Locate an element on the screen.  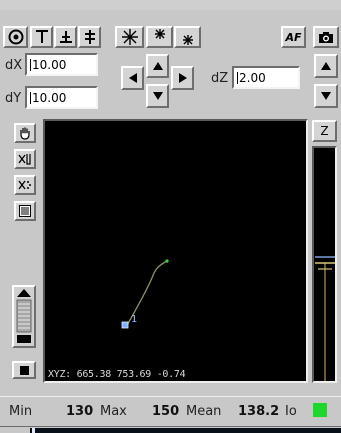
z-down-button is located at coordinates (326, 96).